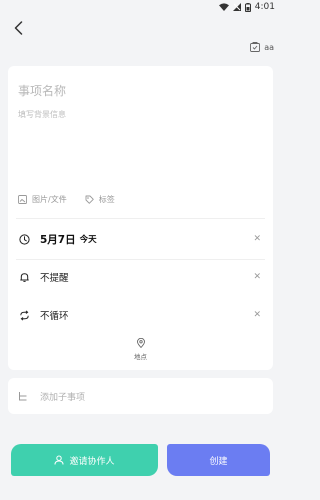 Image resolution: width=320 pixels, height=500 pixels. Describe the element at coordinates (42, 90) in the screenshot. I see `title-input: 事项名称` at that location.